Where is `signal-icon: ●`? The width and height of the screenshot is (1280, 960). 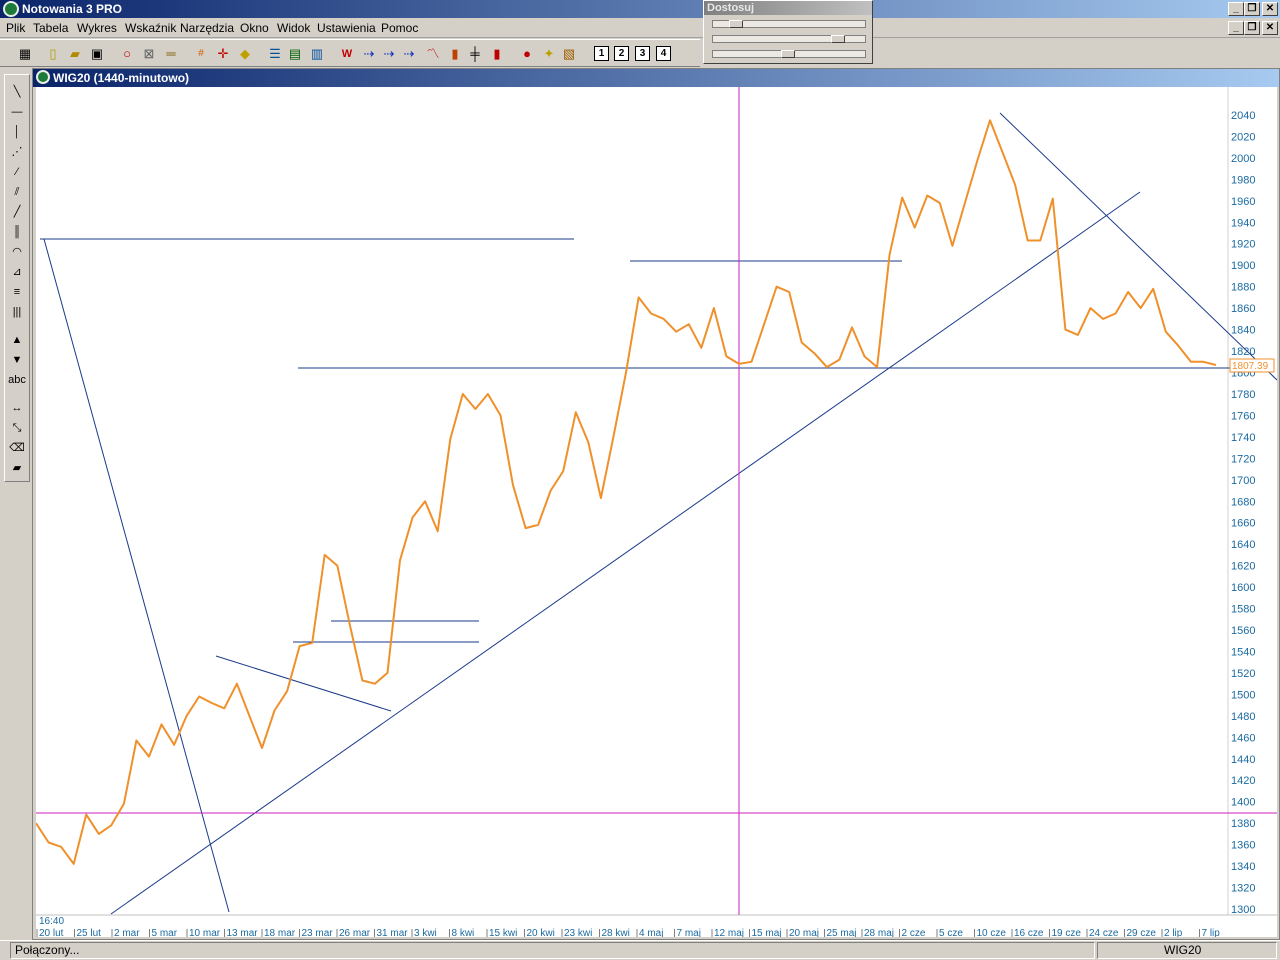 signal-icon: ● is located at coordinates (527, 54).